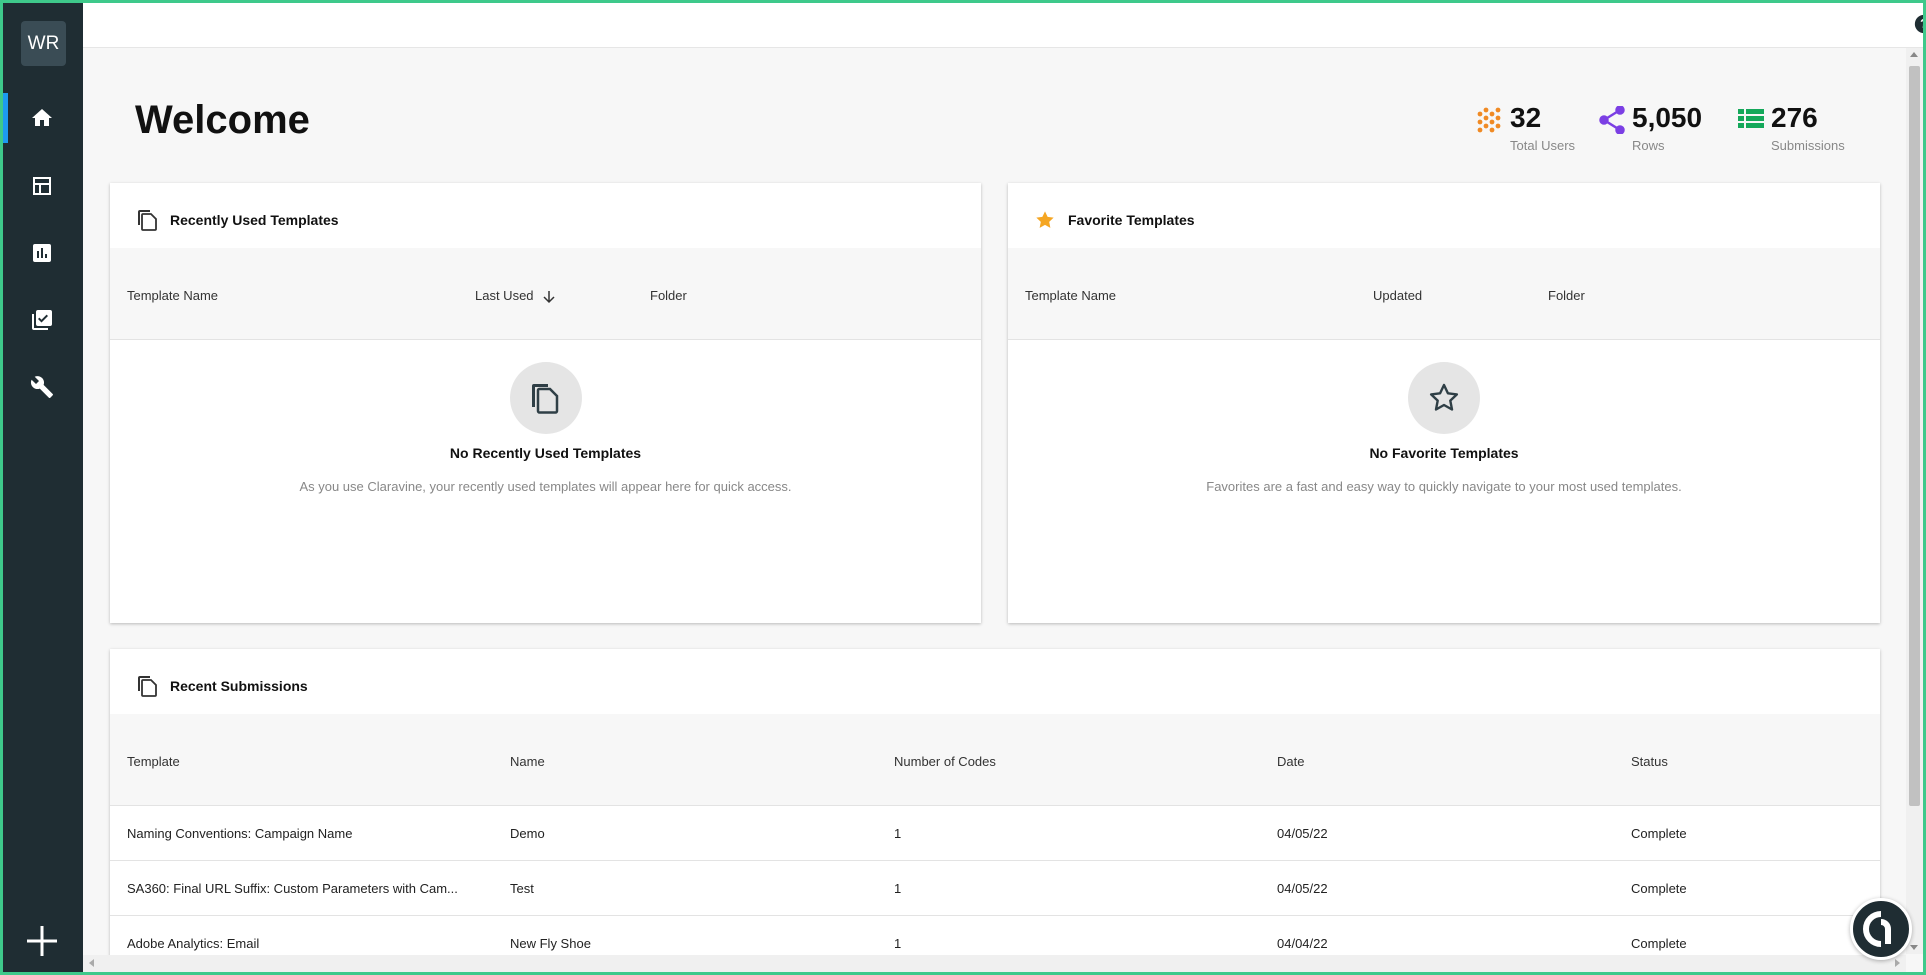 Image resolution: width=1926 pixels, height=975 pixels. I want to click on top-bar: ? R, so click(1004, 24).